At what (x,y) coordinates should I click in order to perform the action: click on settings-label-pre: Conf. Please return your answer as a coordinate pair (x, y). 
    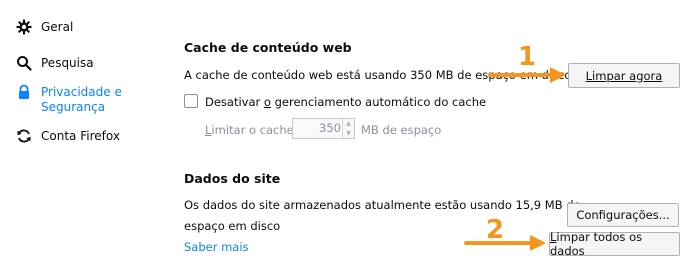
    Looking at the image, I should click on (591, 215).